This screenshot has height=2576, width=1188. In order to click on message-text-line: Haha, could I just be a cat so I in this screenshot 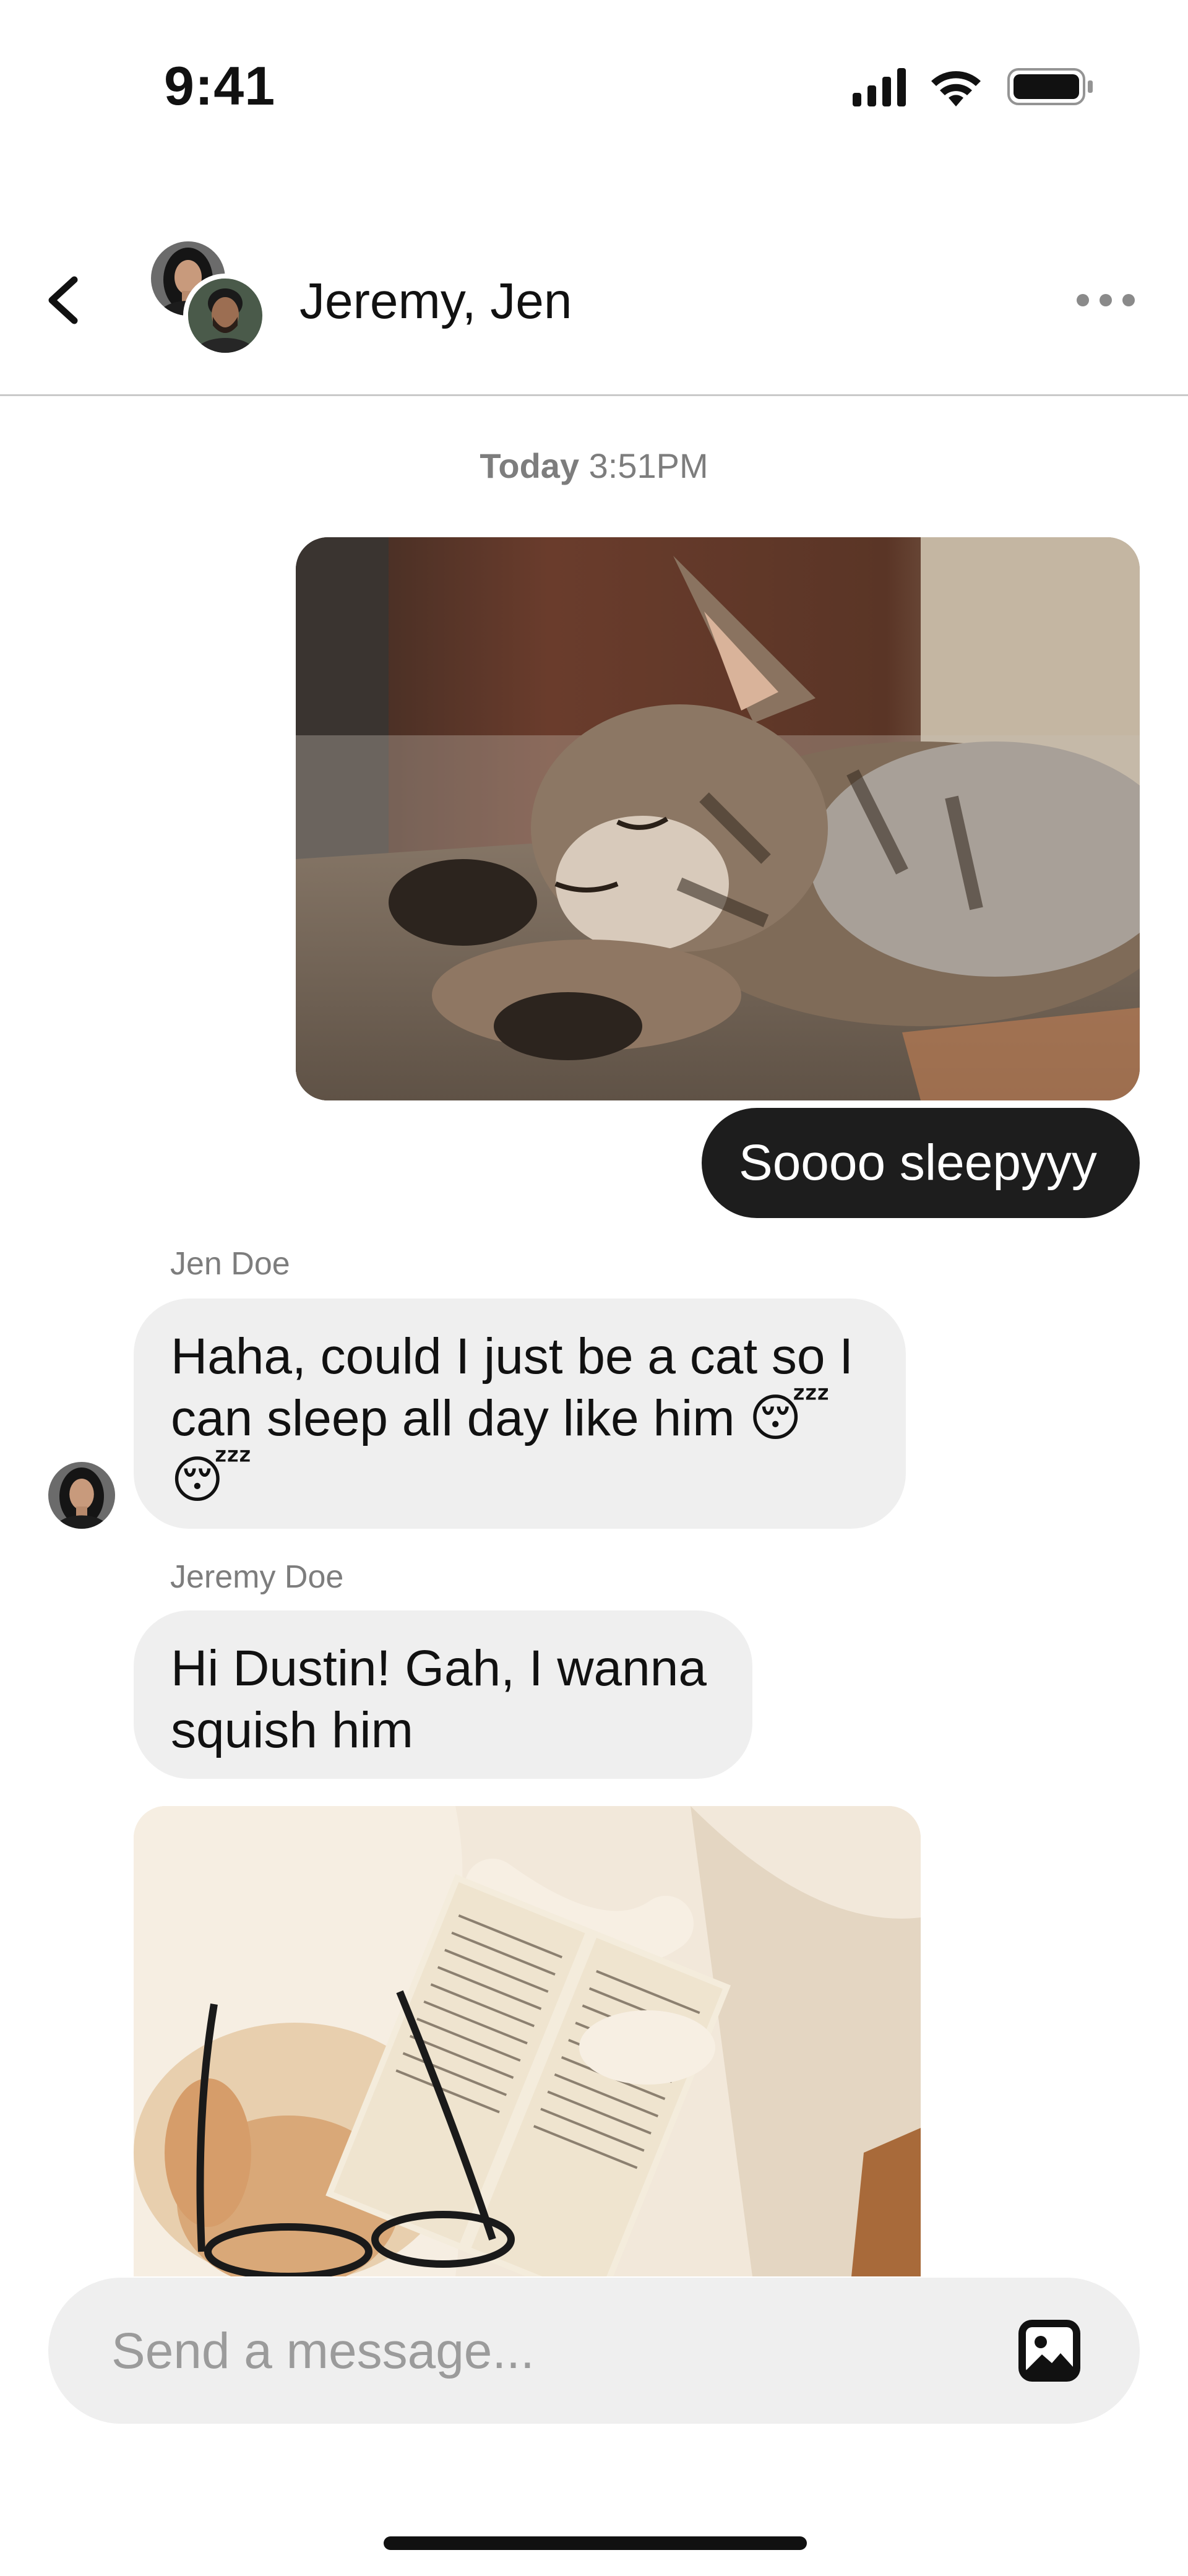, I will do `click(512, 1356)`.